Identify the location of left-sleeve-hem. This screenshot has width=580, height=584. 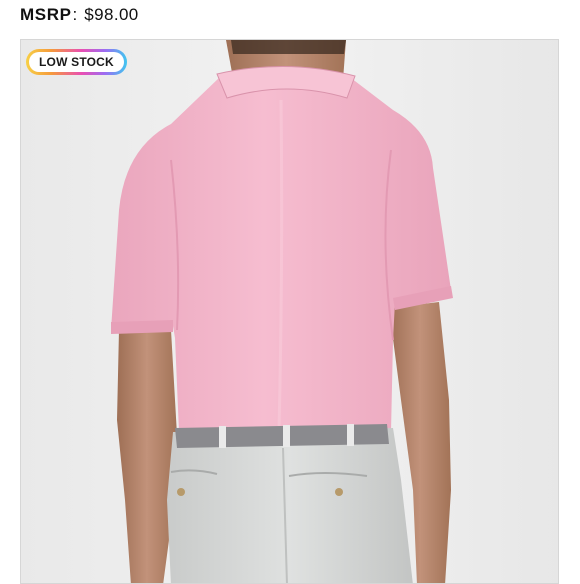
(142, 327).